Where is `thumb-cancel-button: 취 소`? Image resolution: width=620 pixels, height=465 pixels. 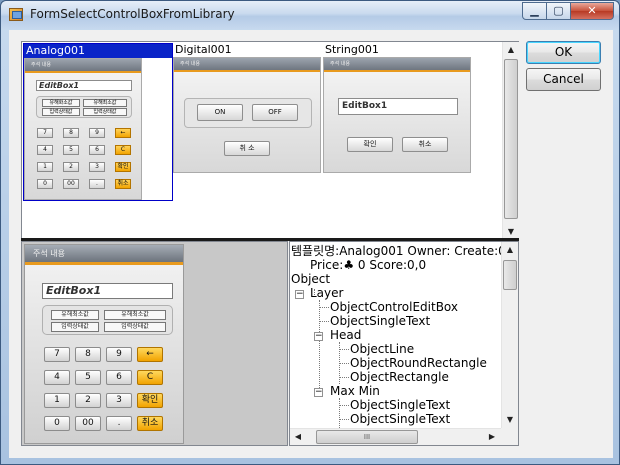
thumb-cancel-button: 취 소 is located at coordinates (247, 148).